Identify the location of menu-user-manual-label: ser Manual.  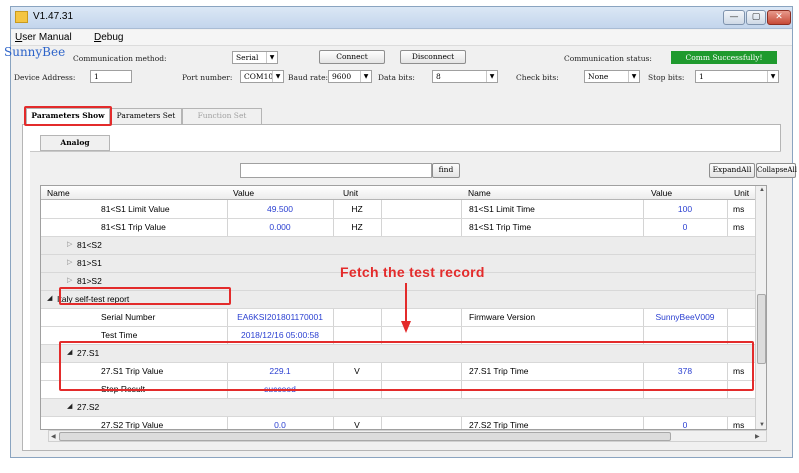
(47, 37).